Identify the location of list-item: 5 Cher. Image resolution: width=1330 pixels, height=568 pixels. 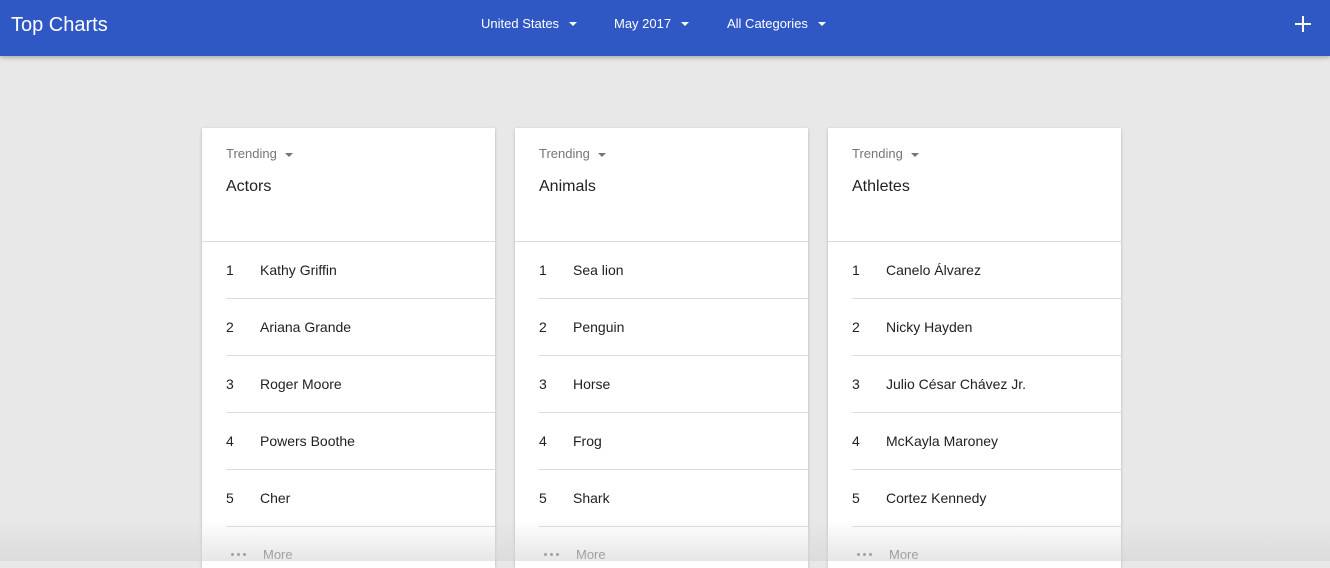
(360, 498).